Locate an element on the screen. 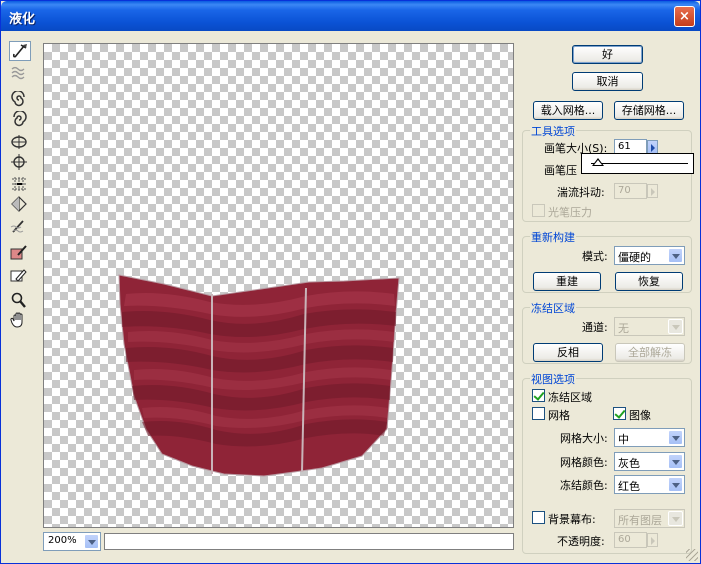  opacity-input: 60 is located at coordinates (630, 540).